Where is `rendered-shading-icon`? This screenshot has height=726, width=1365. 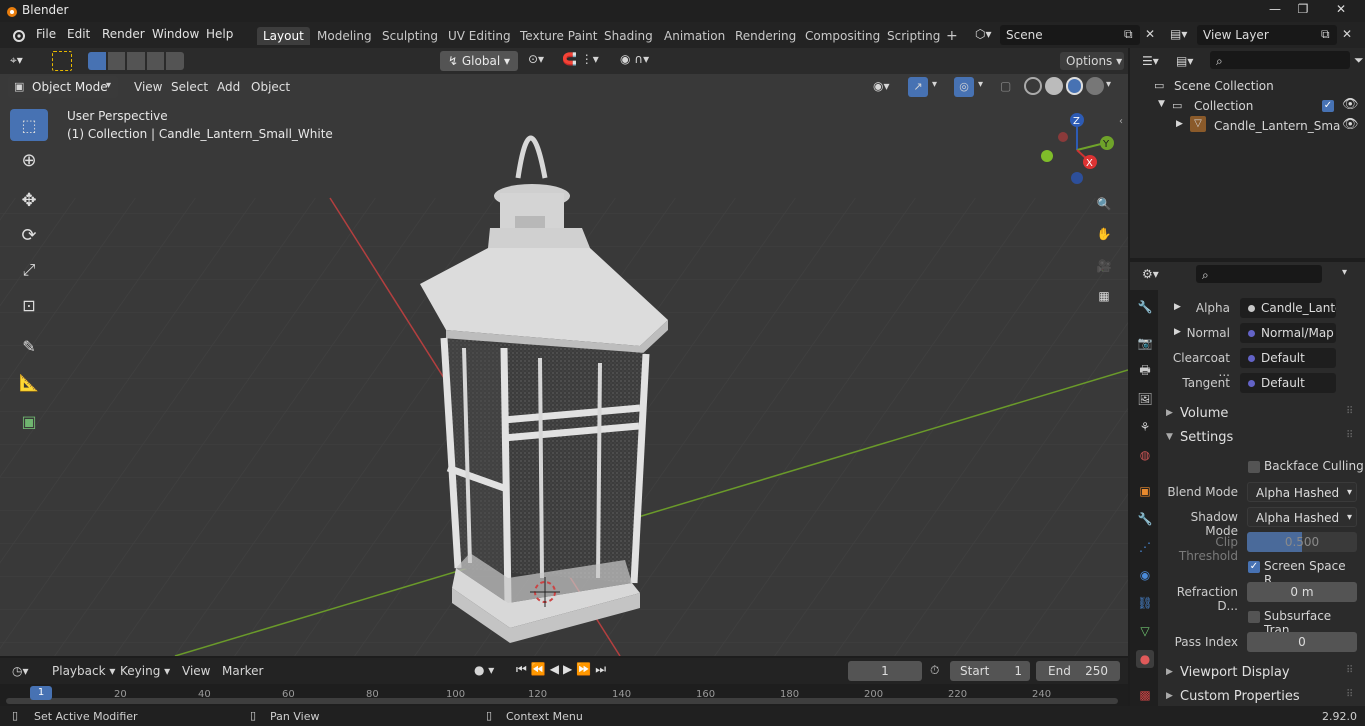 rendered-shading-icon is located at coordinates (1095, 86).